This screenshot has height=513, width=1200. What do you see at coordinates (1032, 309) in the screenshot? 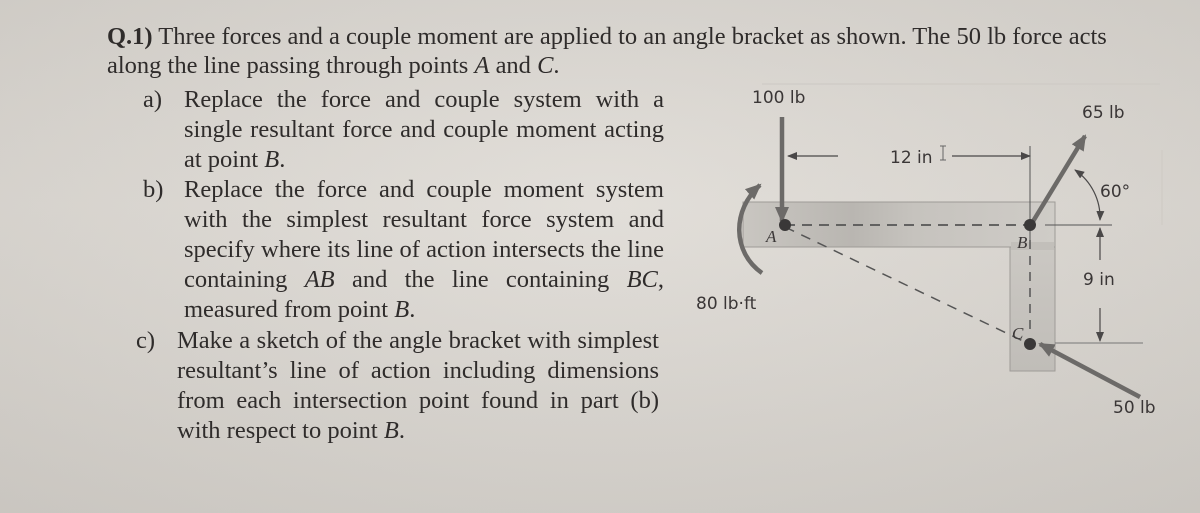
I see `bracket-vertical-leg` at bounding box center [1032, 309].